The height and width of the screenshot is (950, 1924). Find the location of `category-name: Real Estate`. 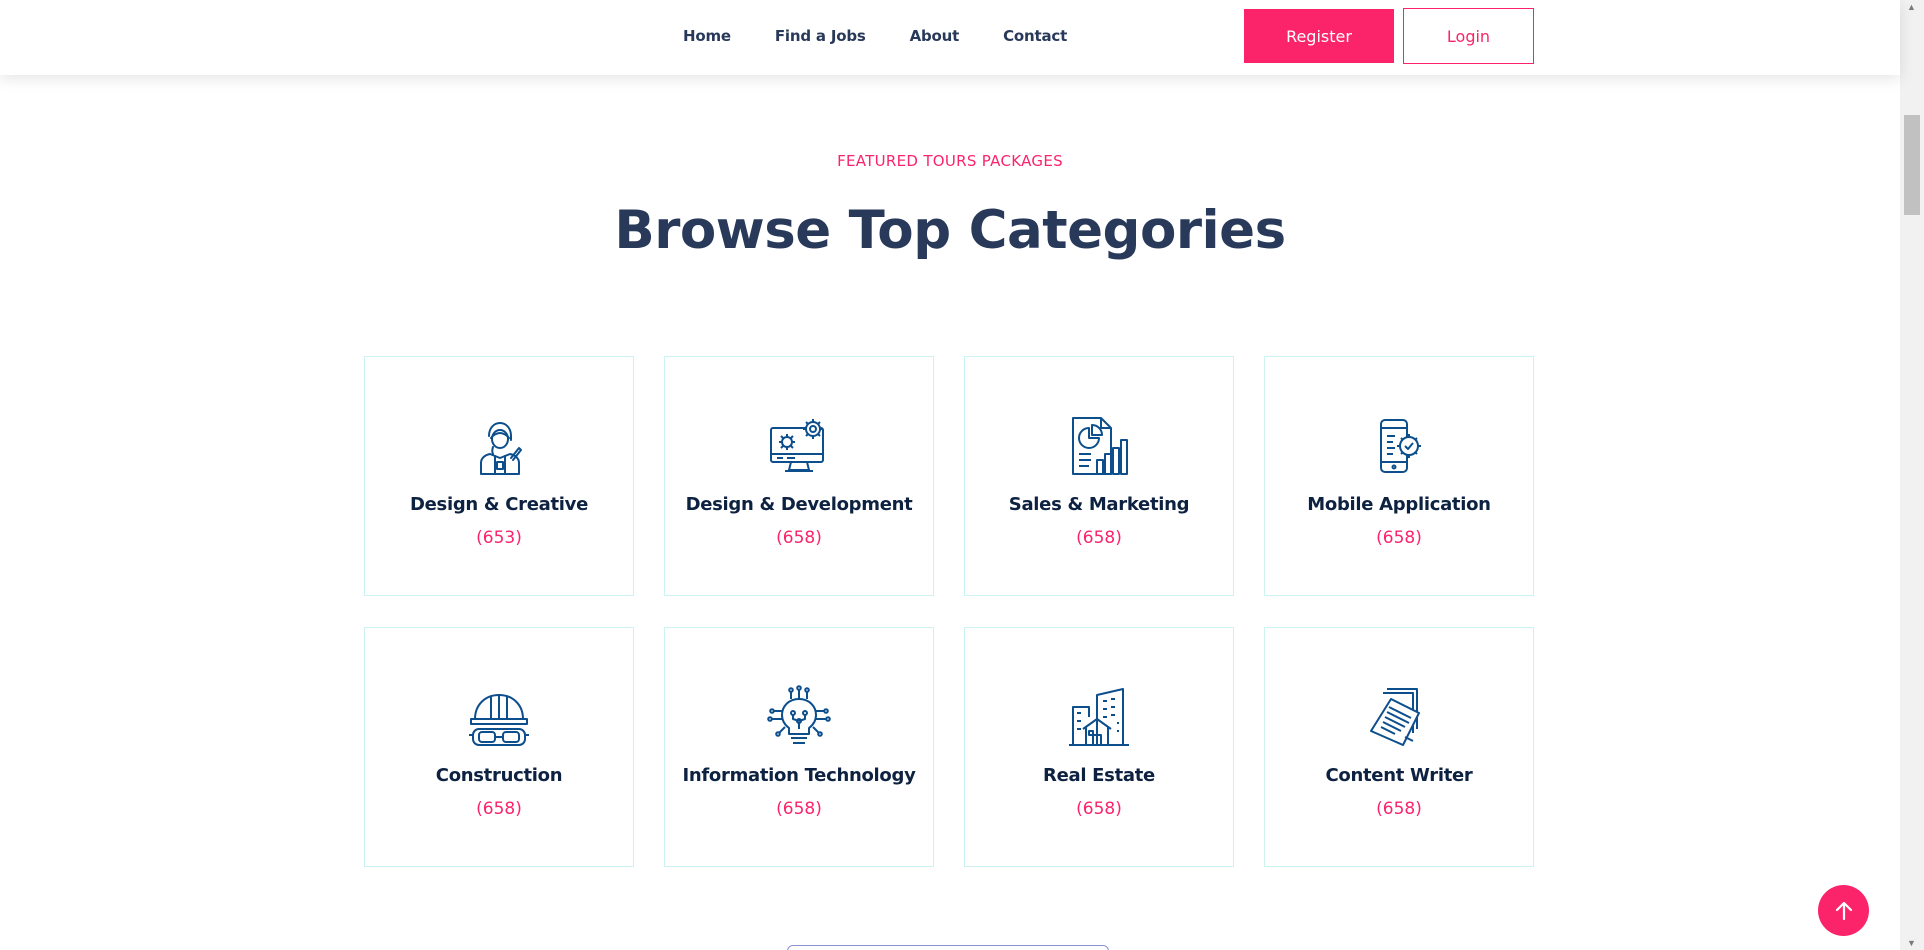

category-name: Real Estate is located at coordinates (1099, 775).